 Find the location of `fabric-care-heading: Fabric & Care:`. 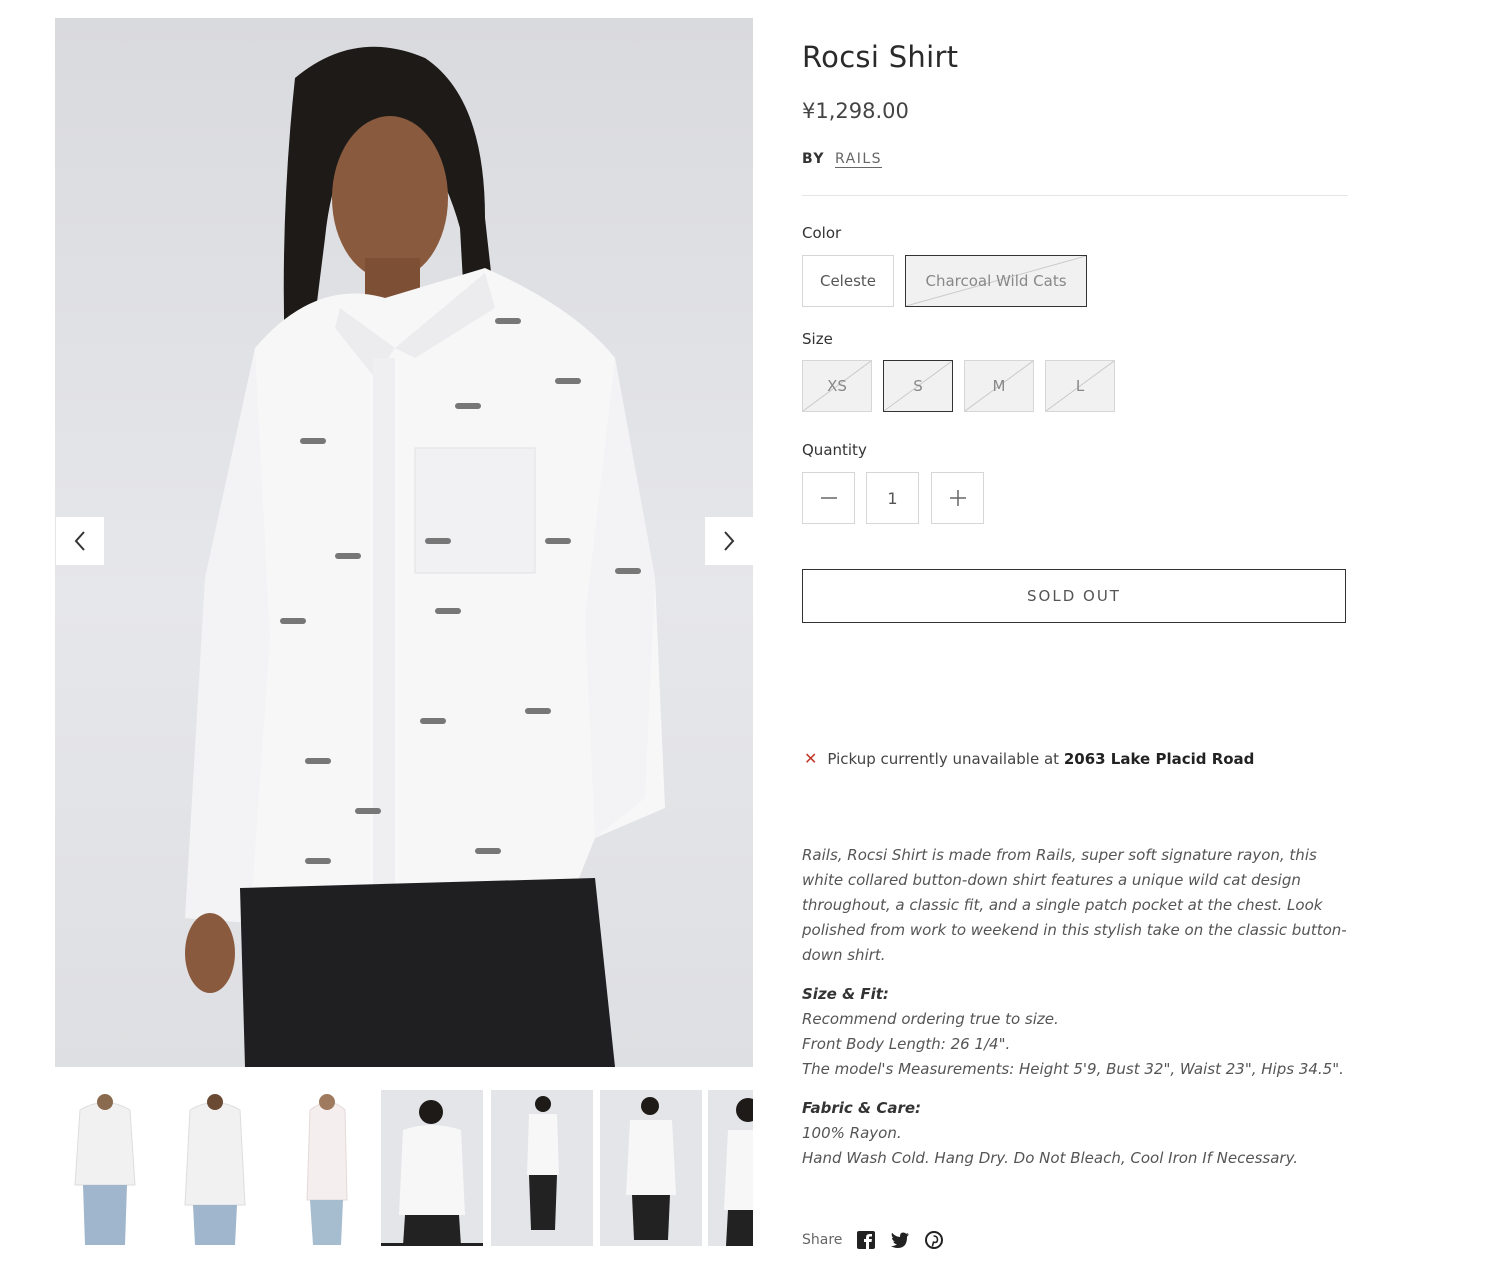

fabric-care-heading: Fabric & Care: is located at coordinates (862, 1108).